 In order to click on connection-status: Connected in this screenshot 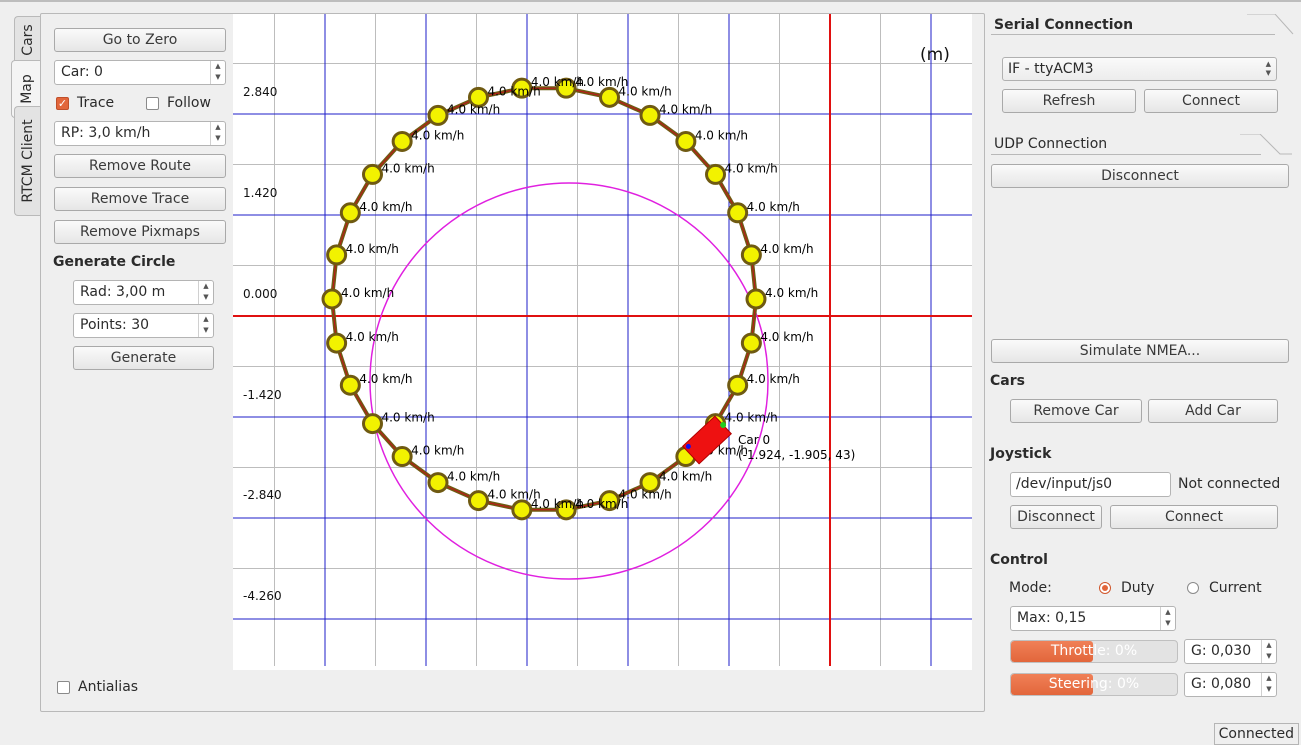, I will do `click(1256, 734)`.